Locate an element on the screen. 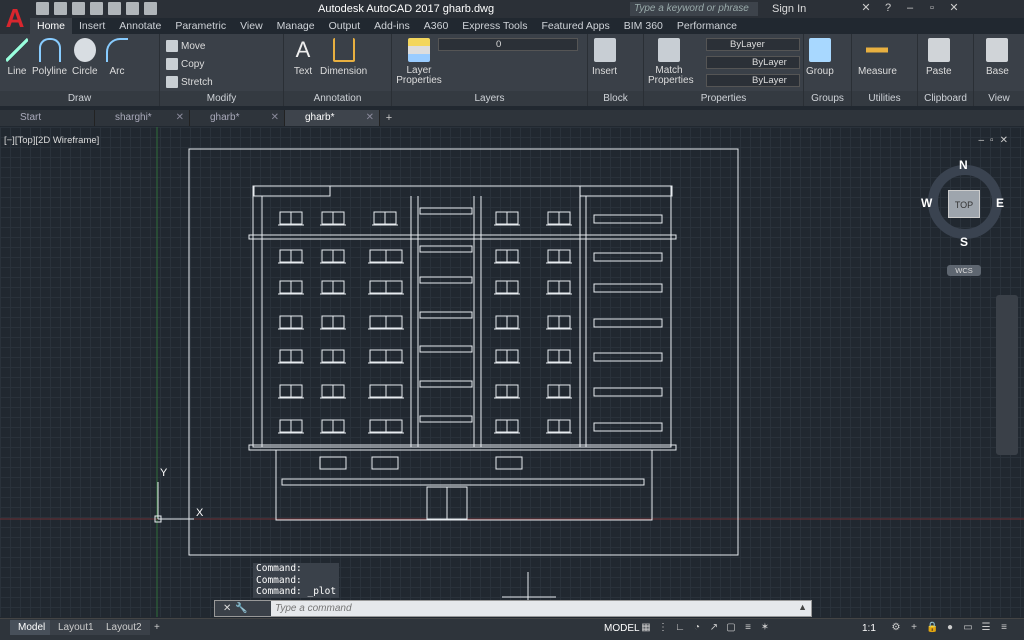 This screenshot has width=1024, height=640. panel-label: Layers is located at coordinates (489, 98).